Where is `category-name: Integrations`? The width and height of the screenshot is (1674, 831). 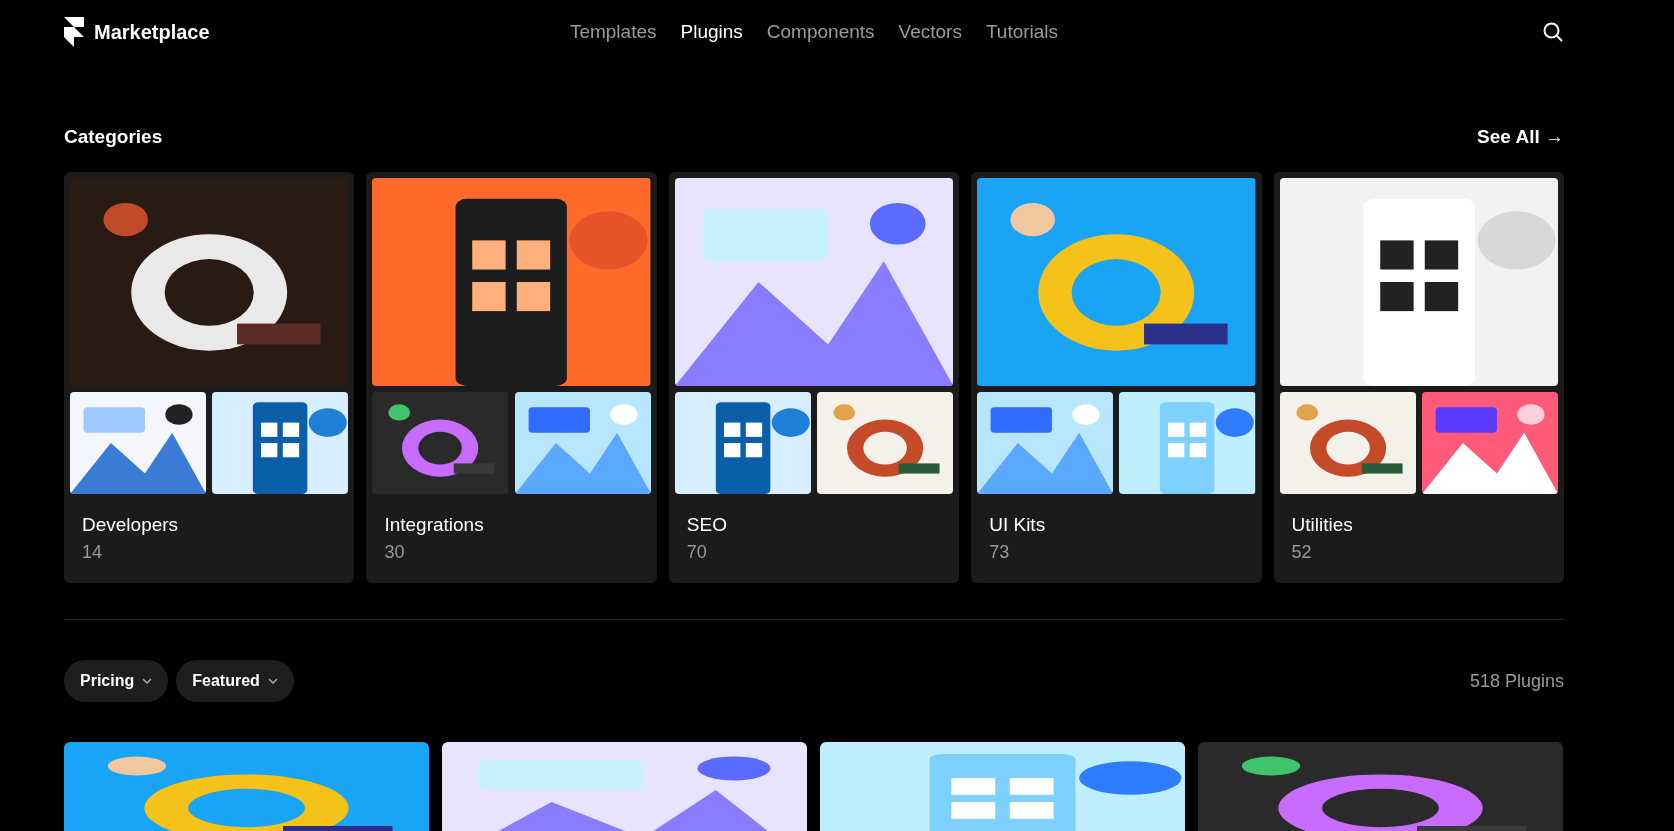
category-name: Integrations is located at coordinates (434, 525).